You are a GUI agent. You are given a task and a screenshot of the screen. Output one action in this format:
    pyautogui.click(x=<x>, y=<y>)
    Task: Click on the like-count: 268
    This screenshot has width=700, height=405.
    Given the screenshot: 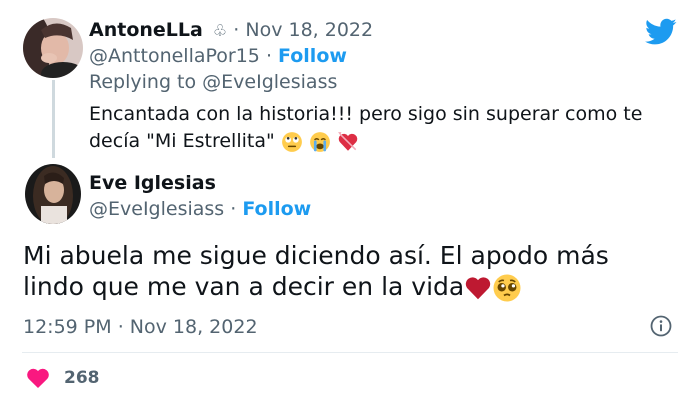 What is the action you would take?
    pyautogui.click(x=82, y=378)
    